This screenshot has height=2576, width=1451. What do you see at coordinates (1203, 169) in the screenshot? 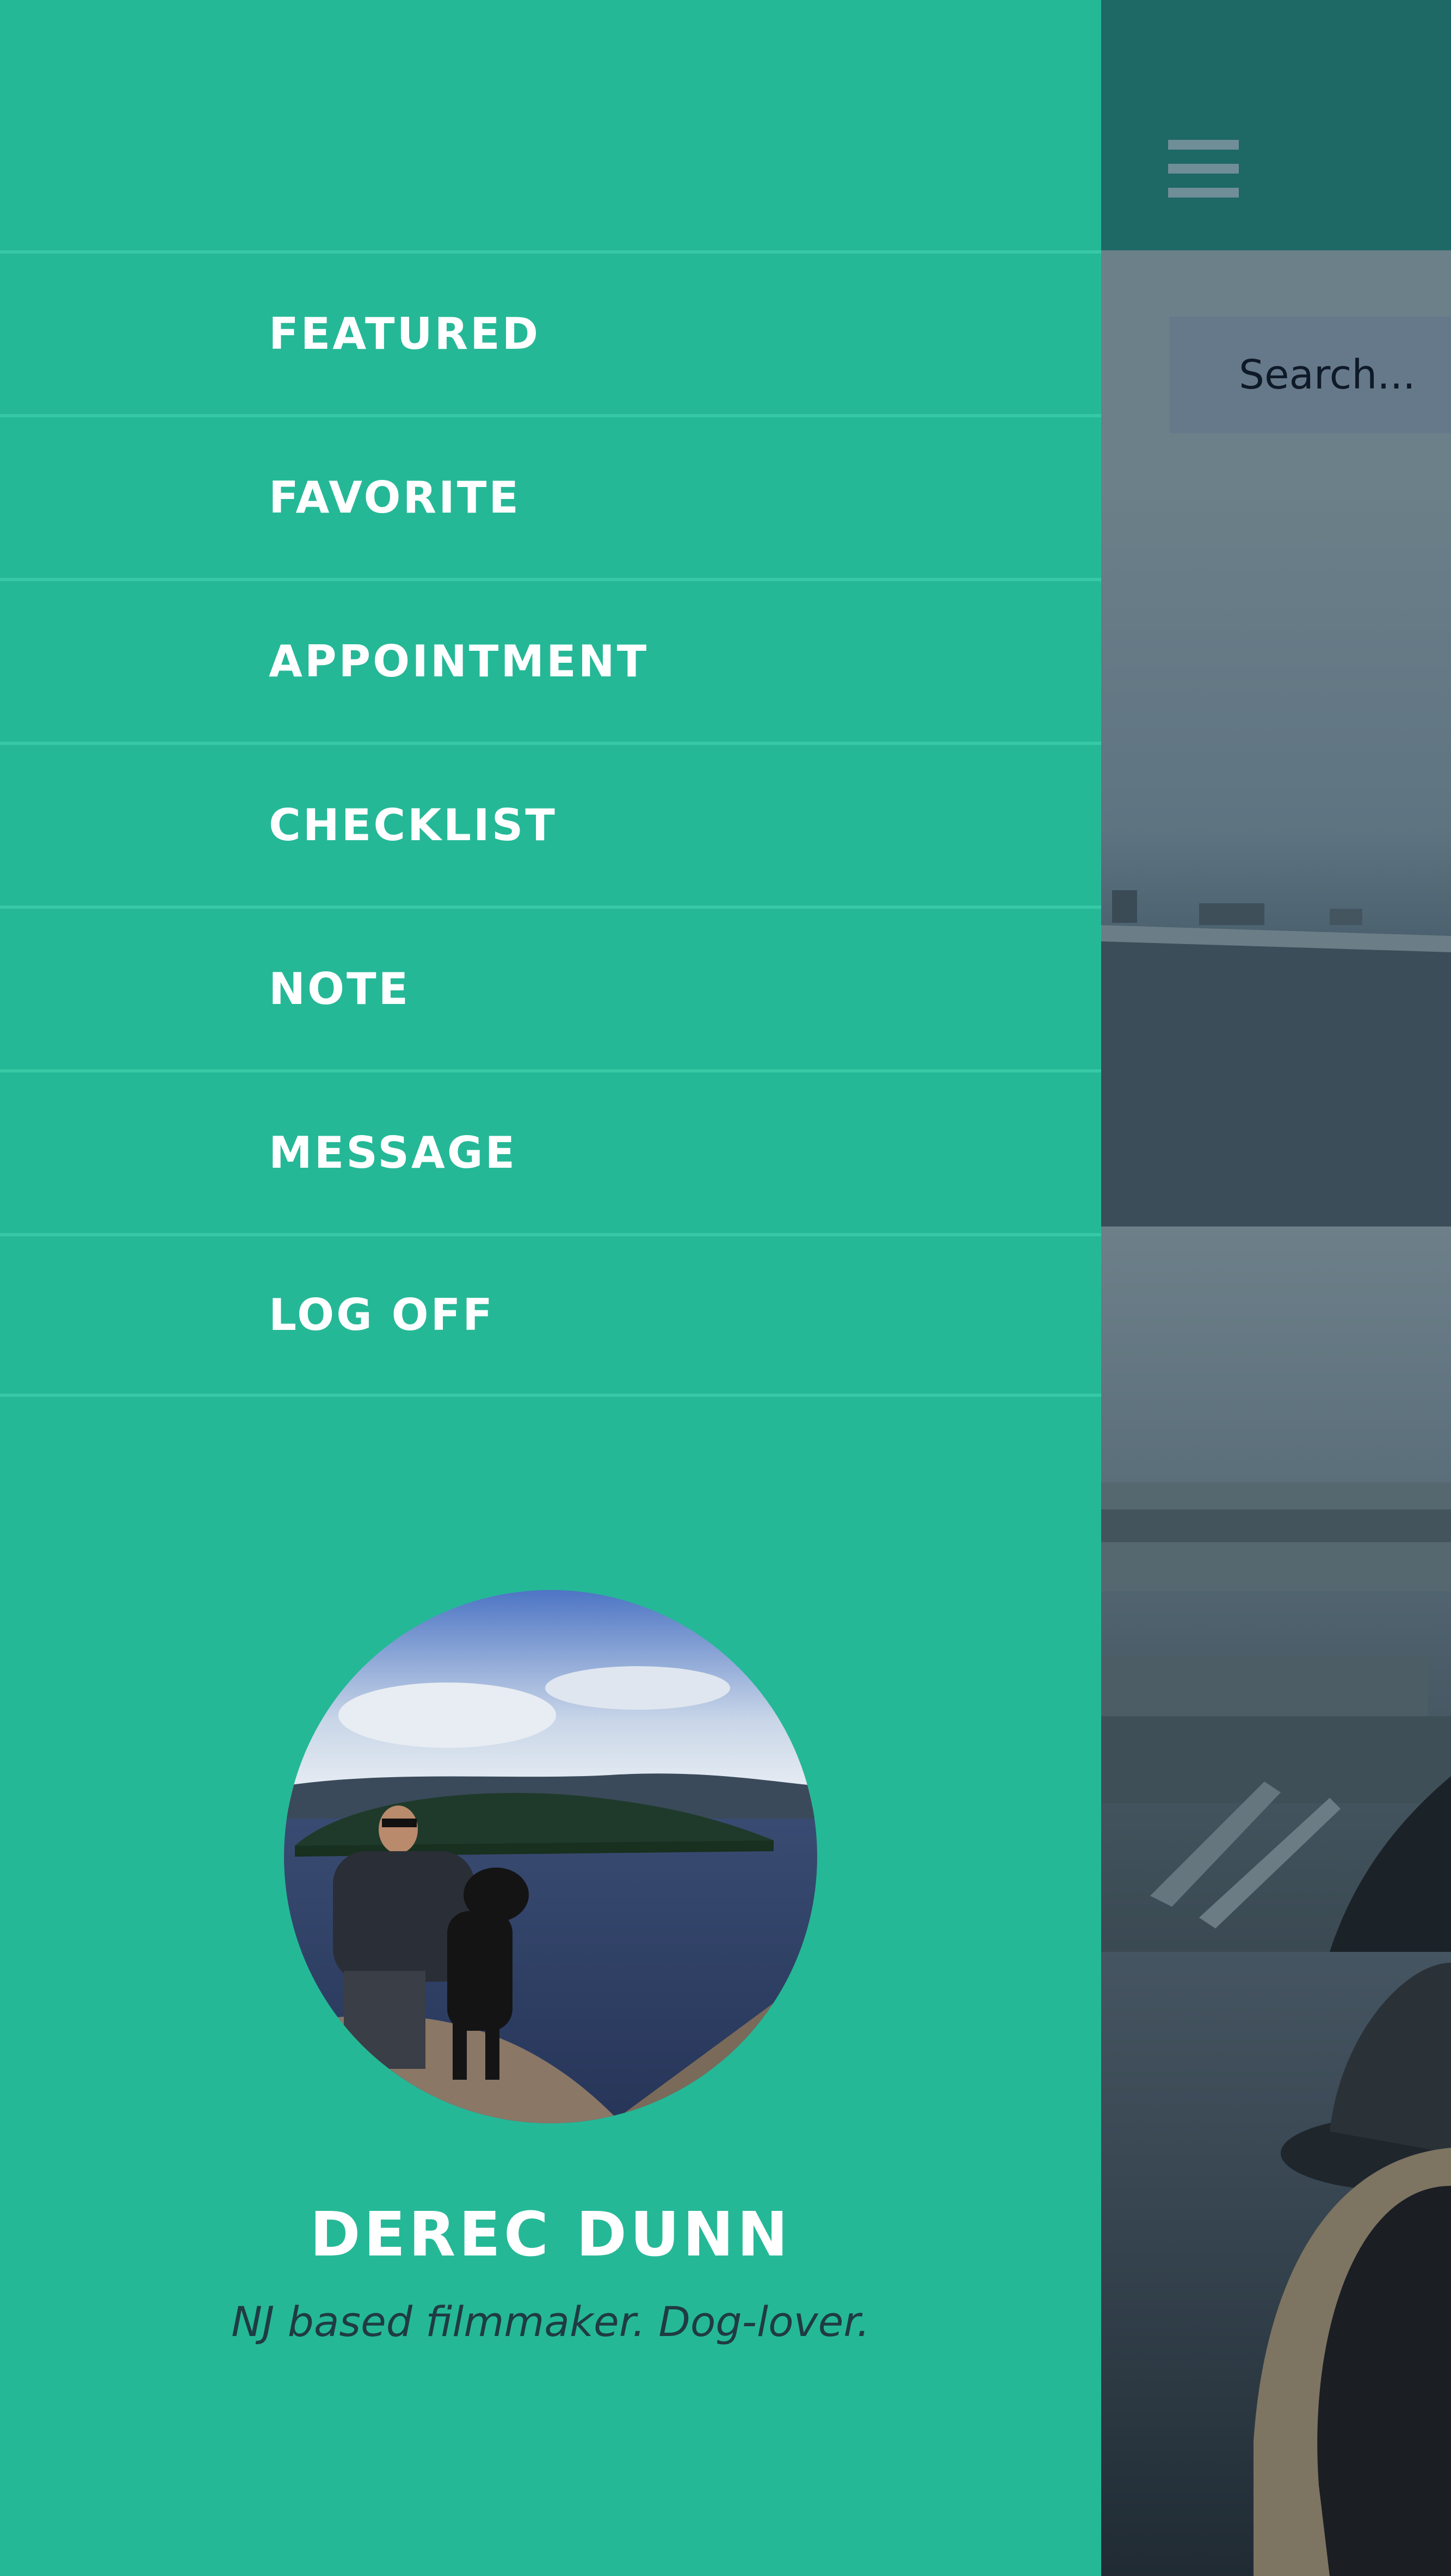
I see `hamburger-menu-icon` at bounding box center [1203, 169].